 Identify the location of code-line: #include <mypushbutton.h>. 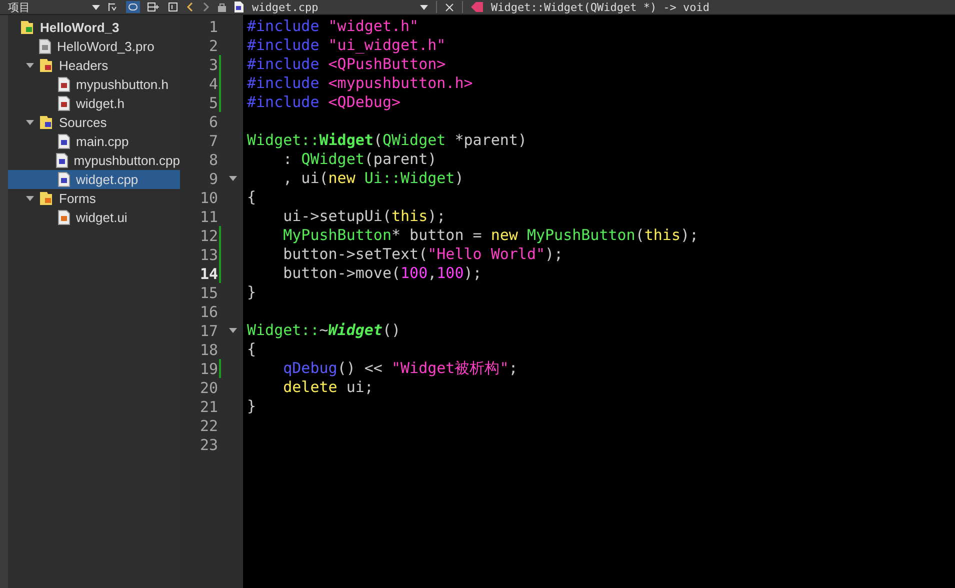
(360, 83).